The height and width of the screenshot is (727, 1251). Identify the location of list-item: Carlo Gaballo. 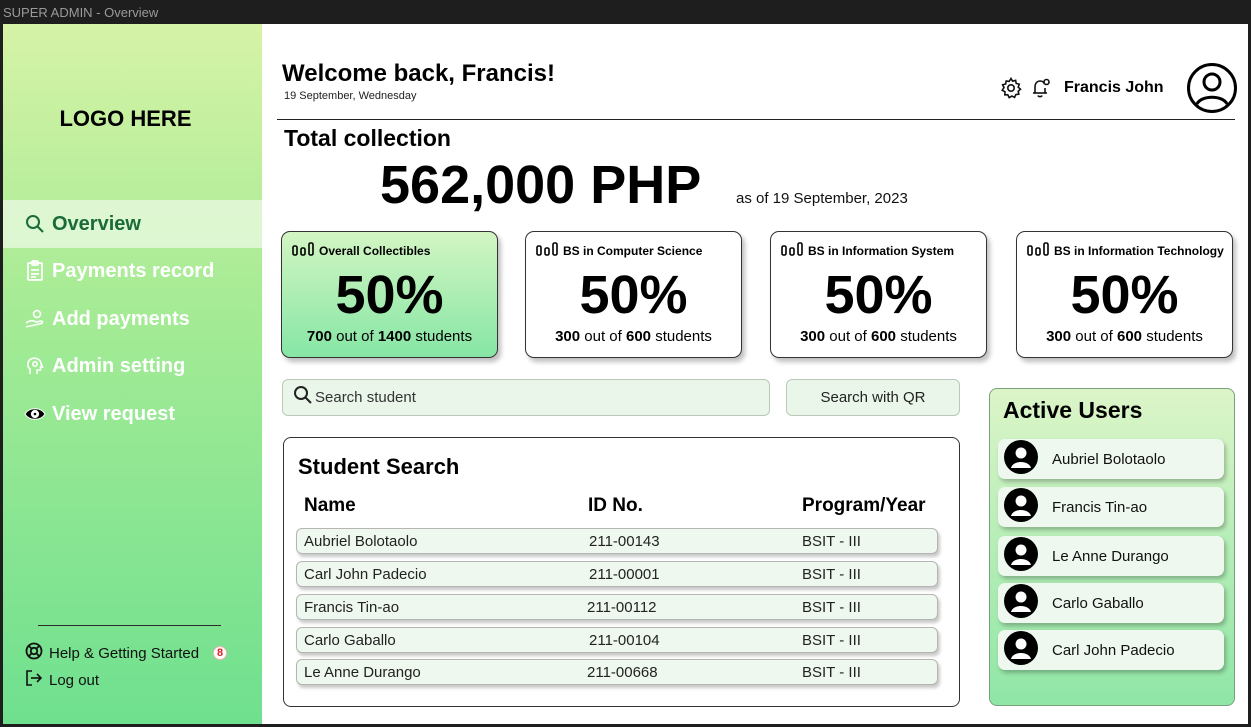
(1111, 603).